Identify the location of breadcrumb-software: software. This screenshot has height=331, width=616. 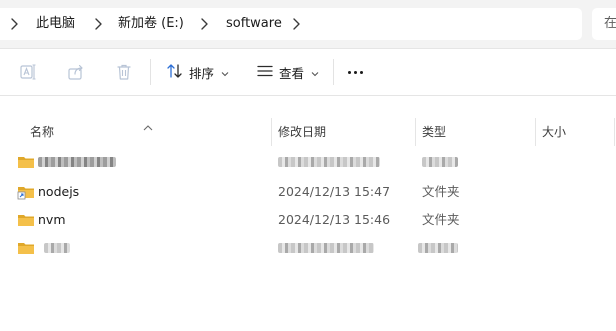
(254, 24).